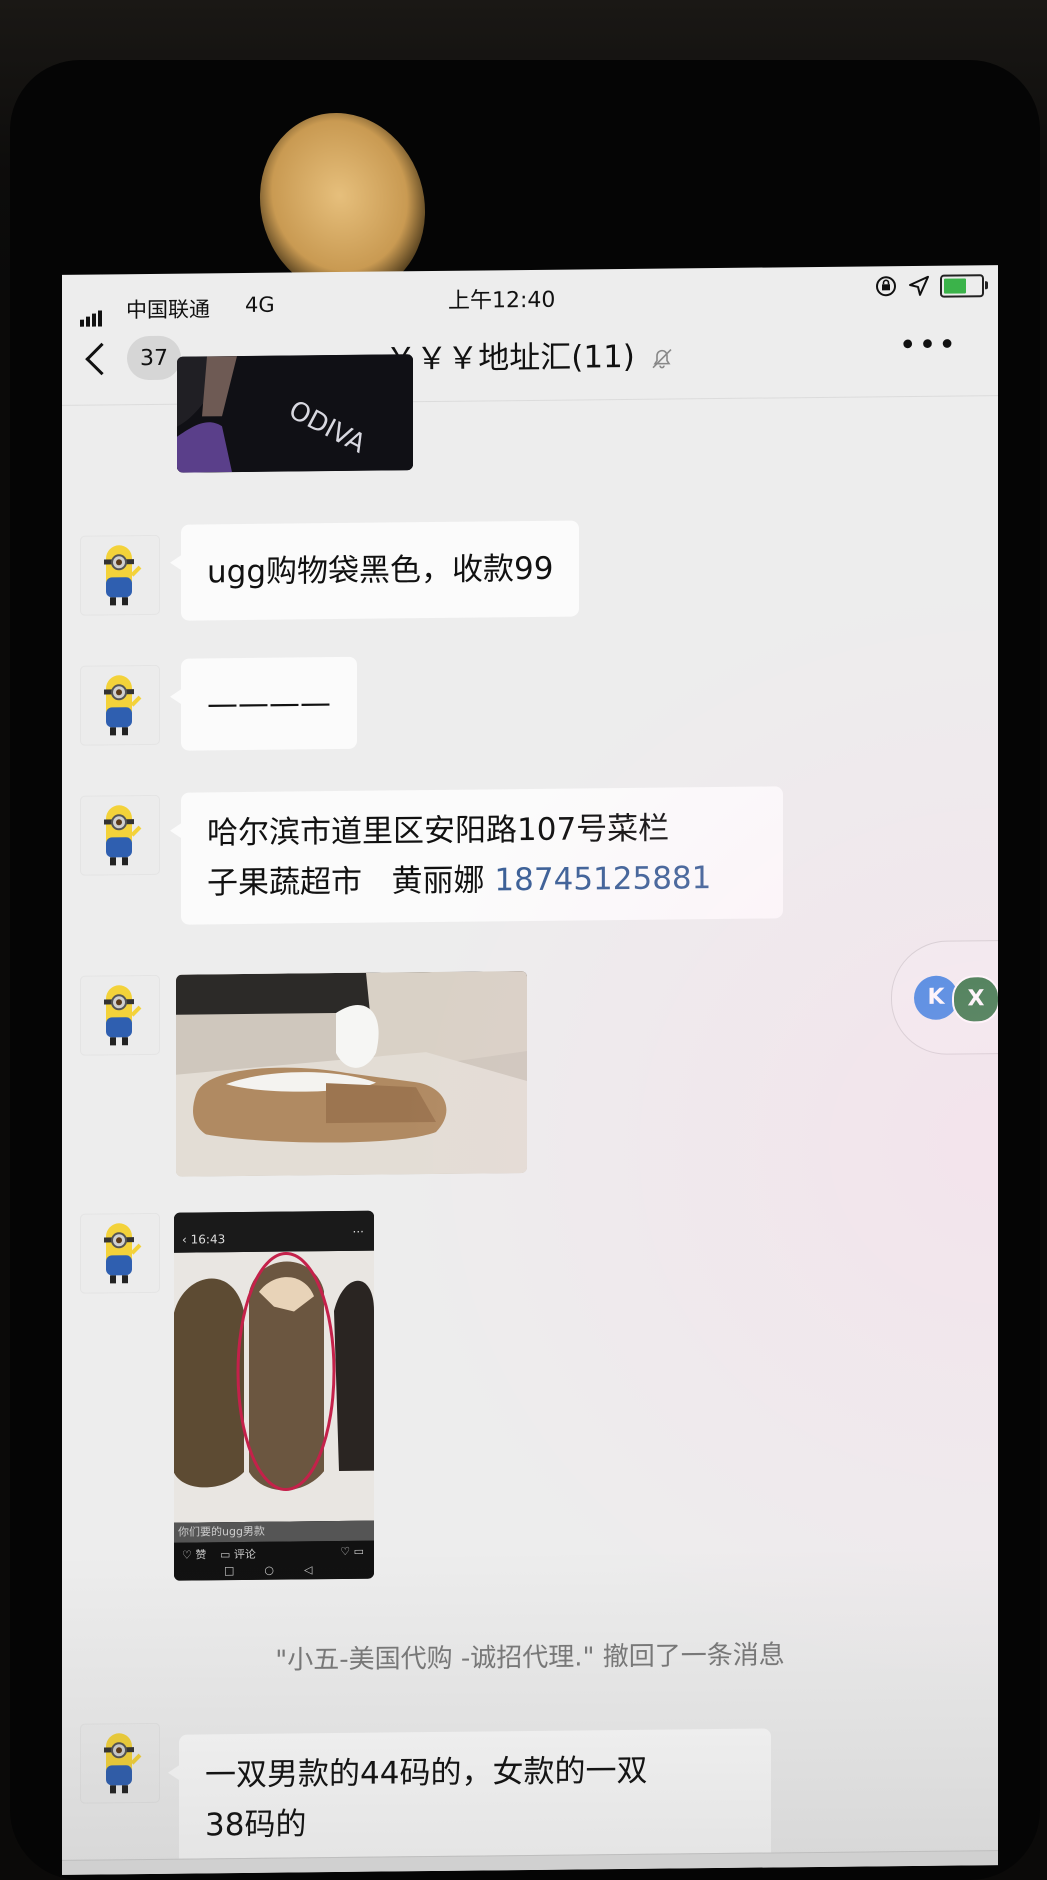 Image resolution: width=1047 pixels, height=1880 pixels. What do you see at coordinates (944, 997) in the screenshot?
I see `floating-widget: K X` at bounding box center [944, 997].